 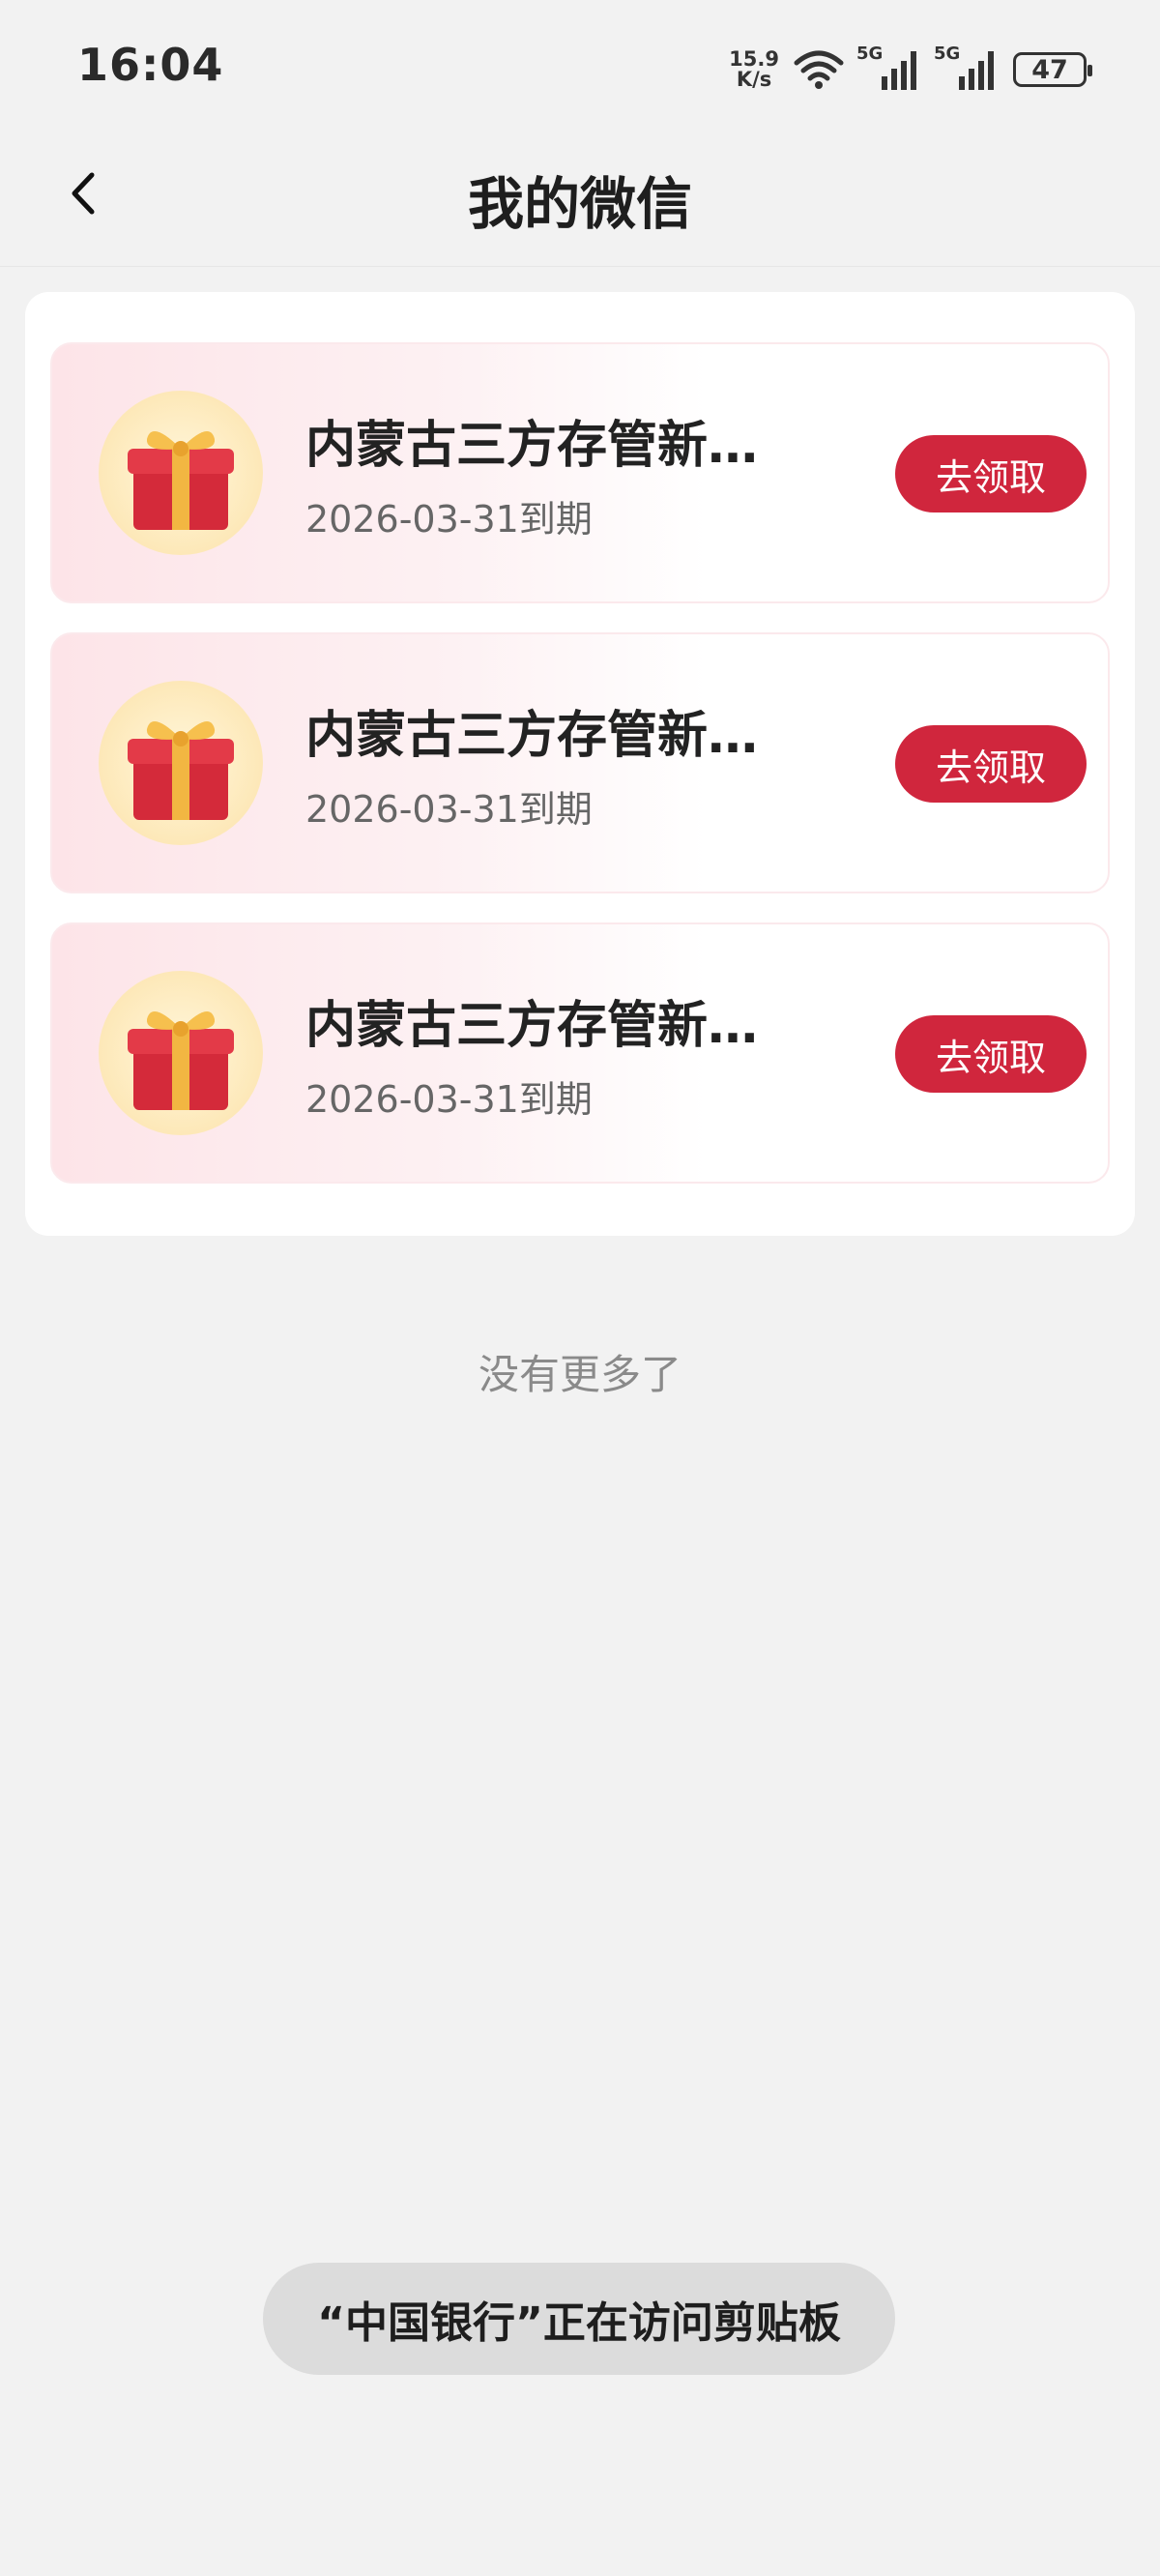 What do you see at coordinates (947, 54) in the screenshot?
I see `signal-sim2-label: 5G` at bounding box center [947, 54].